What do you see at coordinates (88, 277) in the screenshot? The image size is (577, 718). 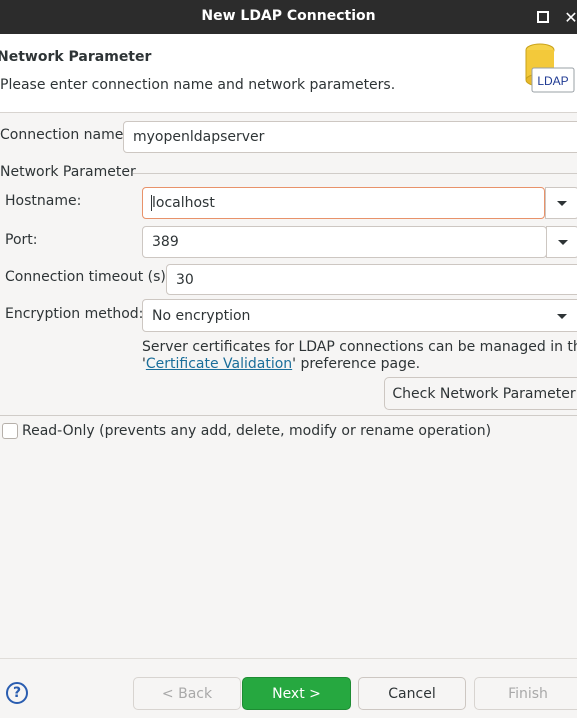 I see `connection-timeout-label: Connection timeout (s):` at bounding box center [88, 277].